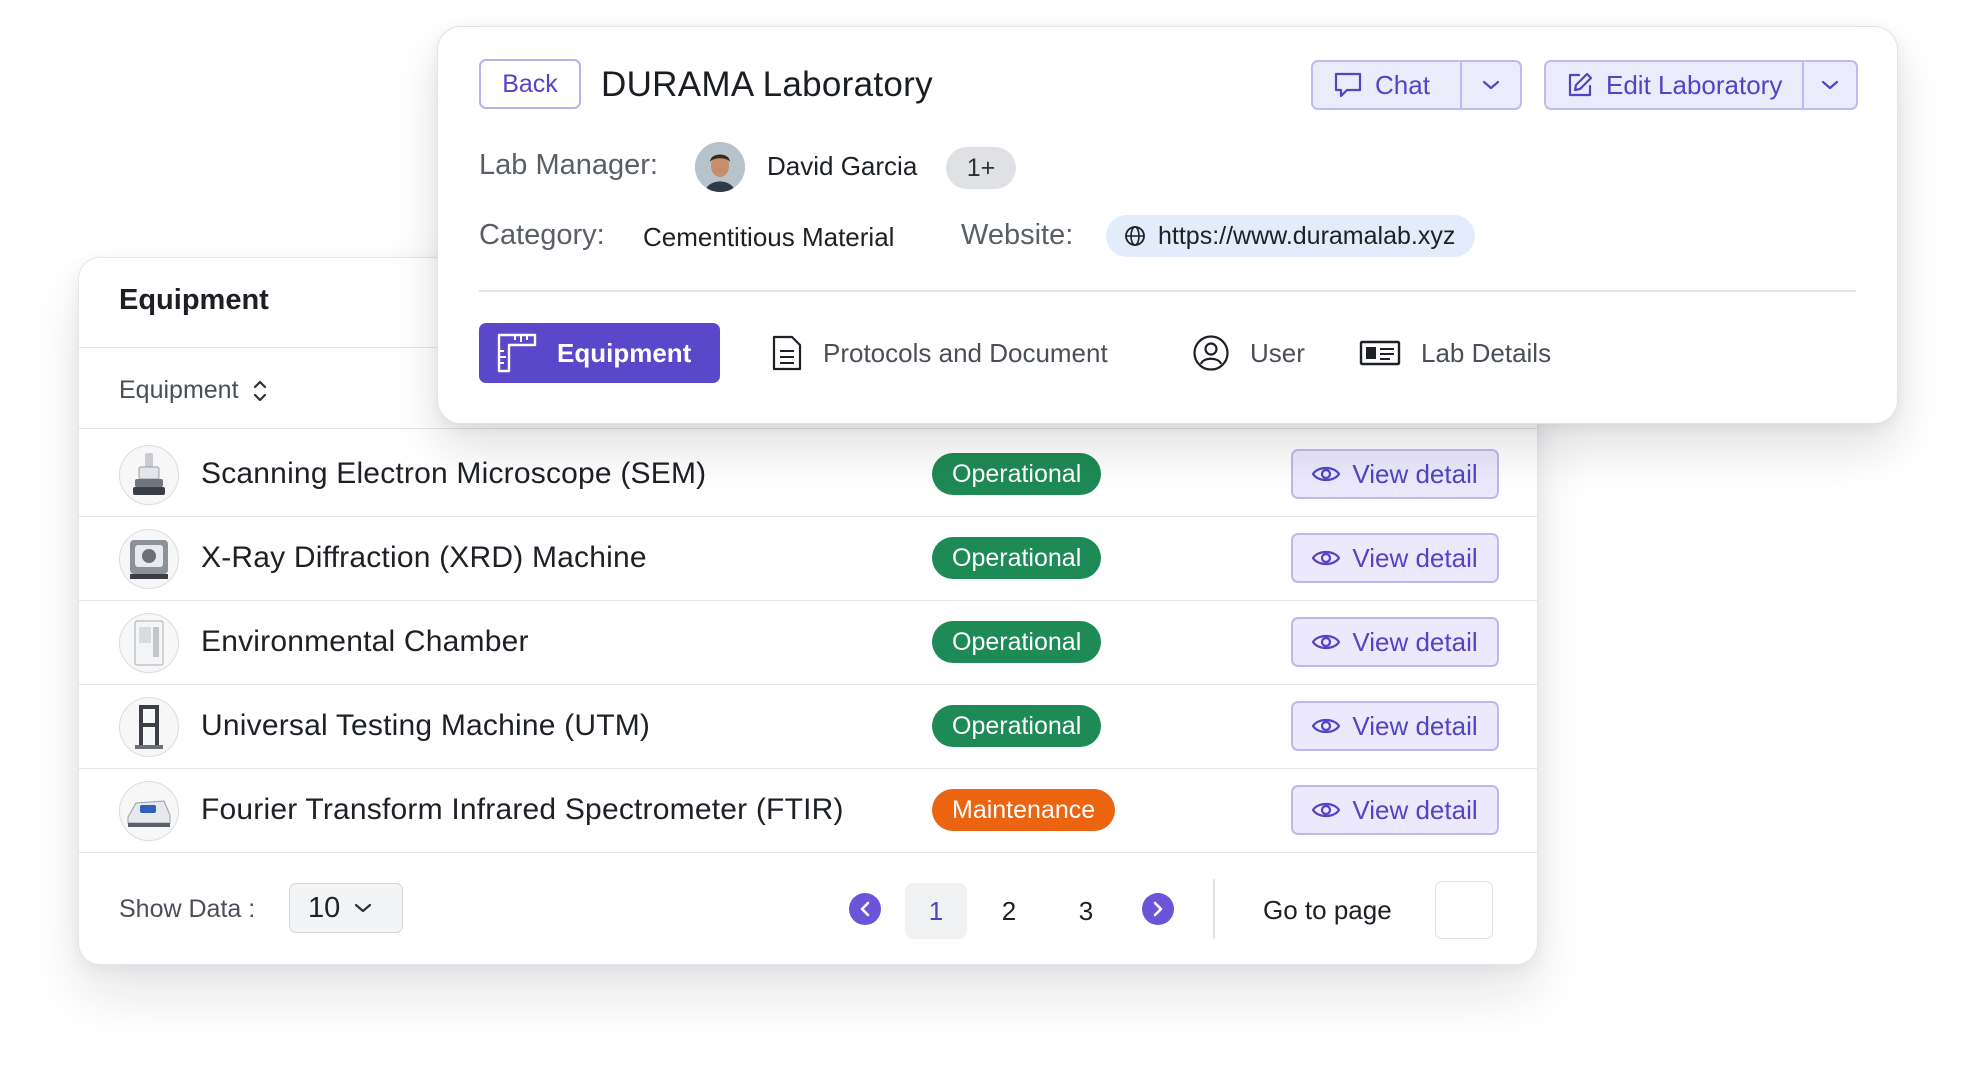 The image size is (1976, 1092). I want to click on chevron-right-icon, so click(1158, 909).